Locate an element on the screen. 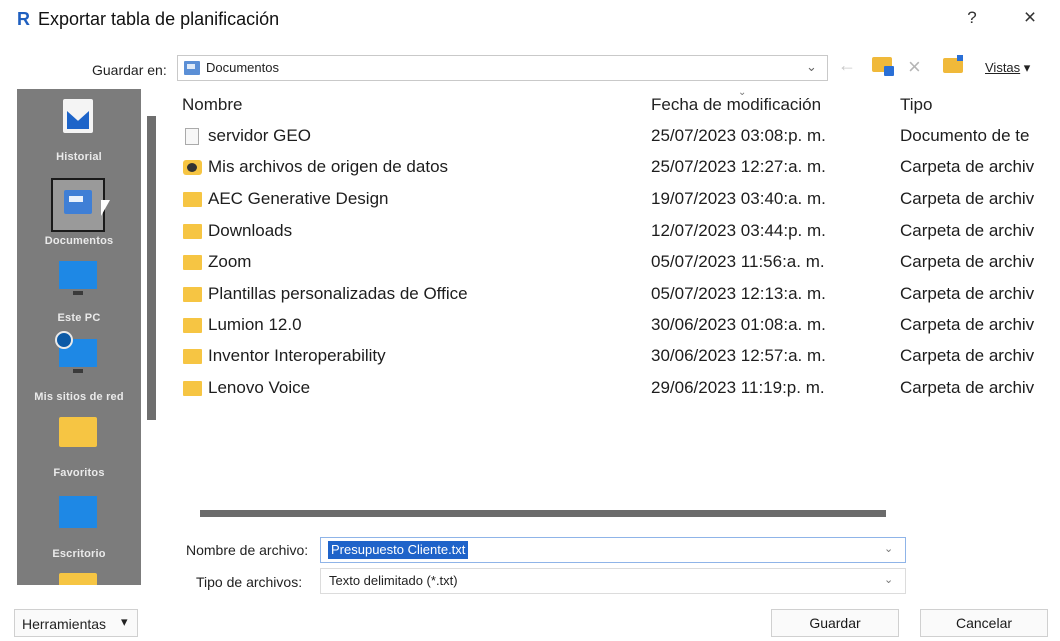  filetype-value: Texto delimitado (*.txt) is located at coordinates (393, 580).